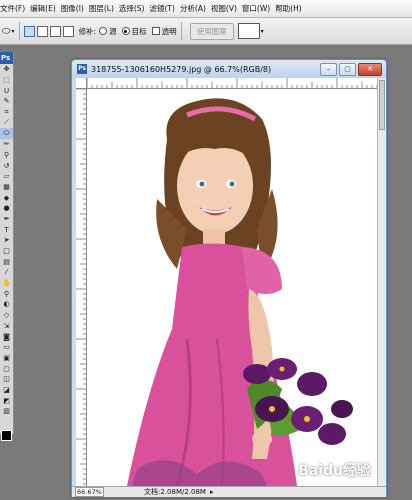 Image resolution: width=412 pixels, height=500 pixels. I want to click on measure-tool-icon: ⇲, so click(6, 326).